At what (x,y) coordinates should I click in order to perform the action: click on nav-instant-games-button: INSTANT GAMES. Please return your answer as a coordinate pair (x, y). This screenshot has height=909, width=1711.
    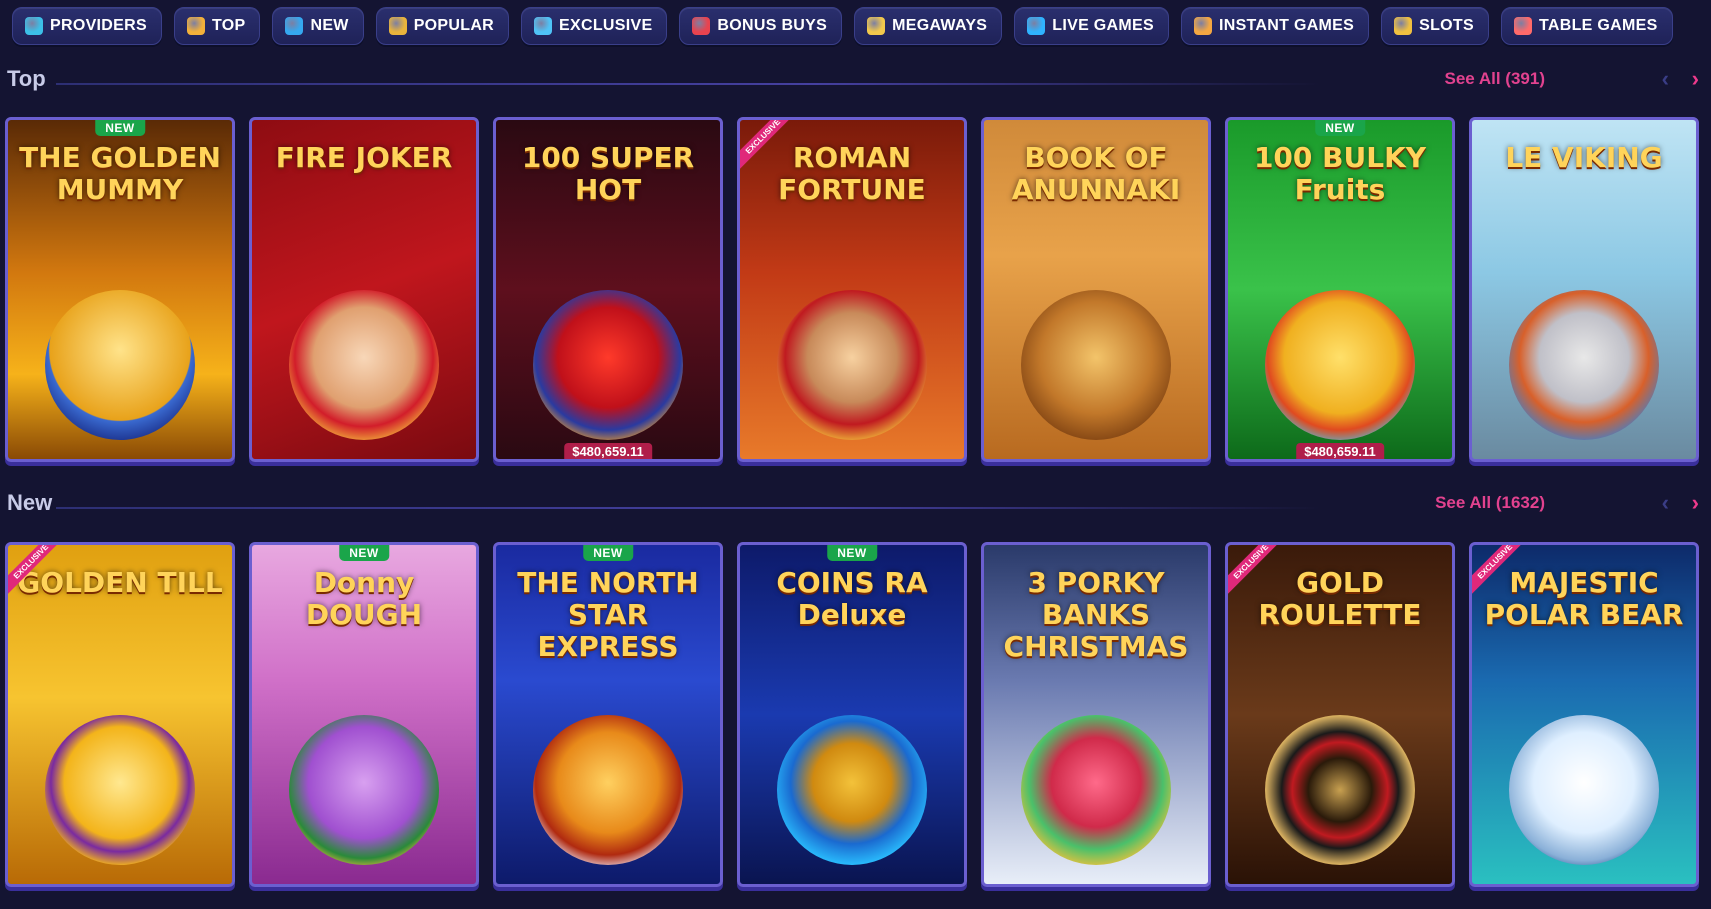
    Looking at the image, I should click on (1275, 26).